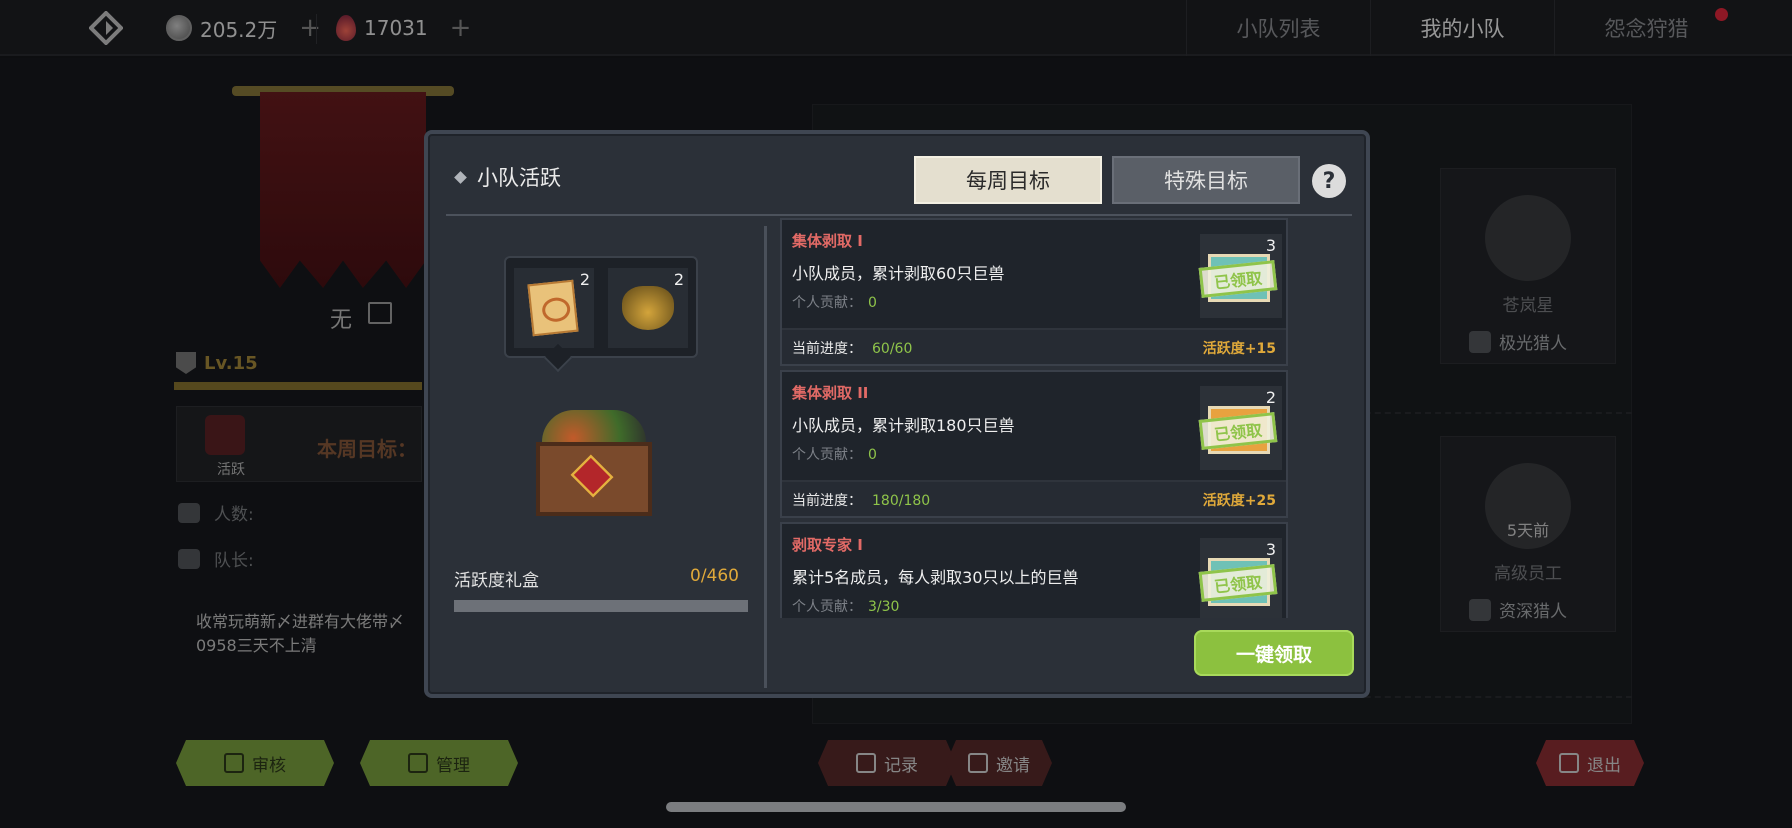  I want to click on header-divider, so click(899, 215).